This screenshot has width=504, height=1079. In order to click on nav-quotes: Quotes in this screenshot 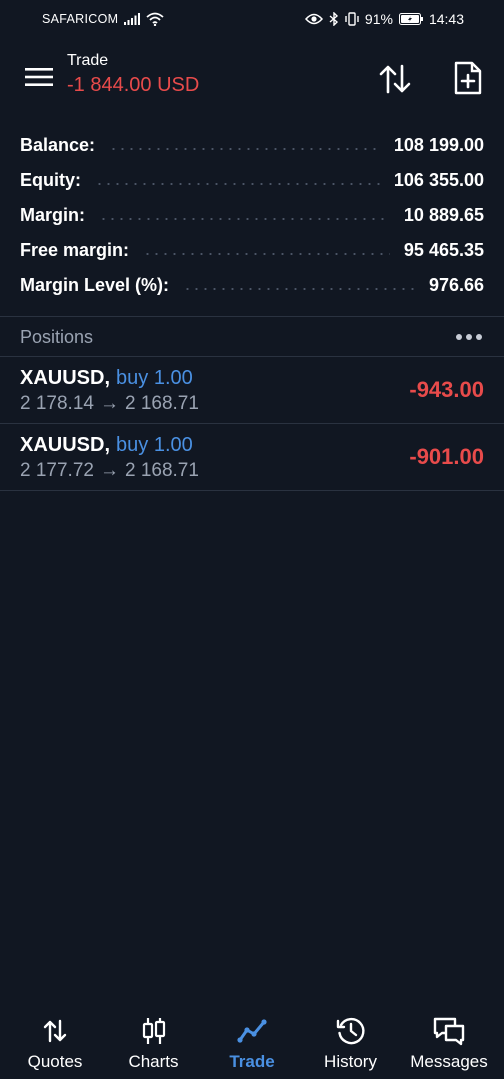, I will do `click(55, 1042)`.